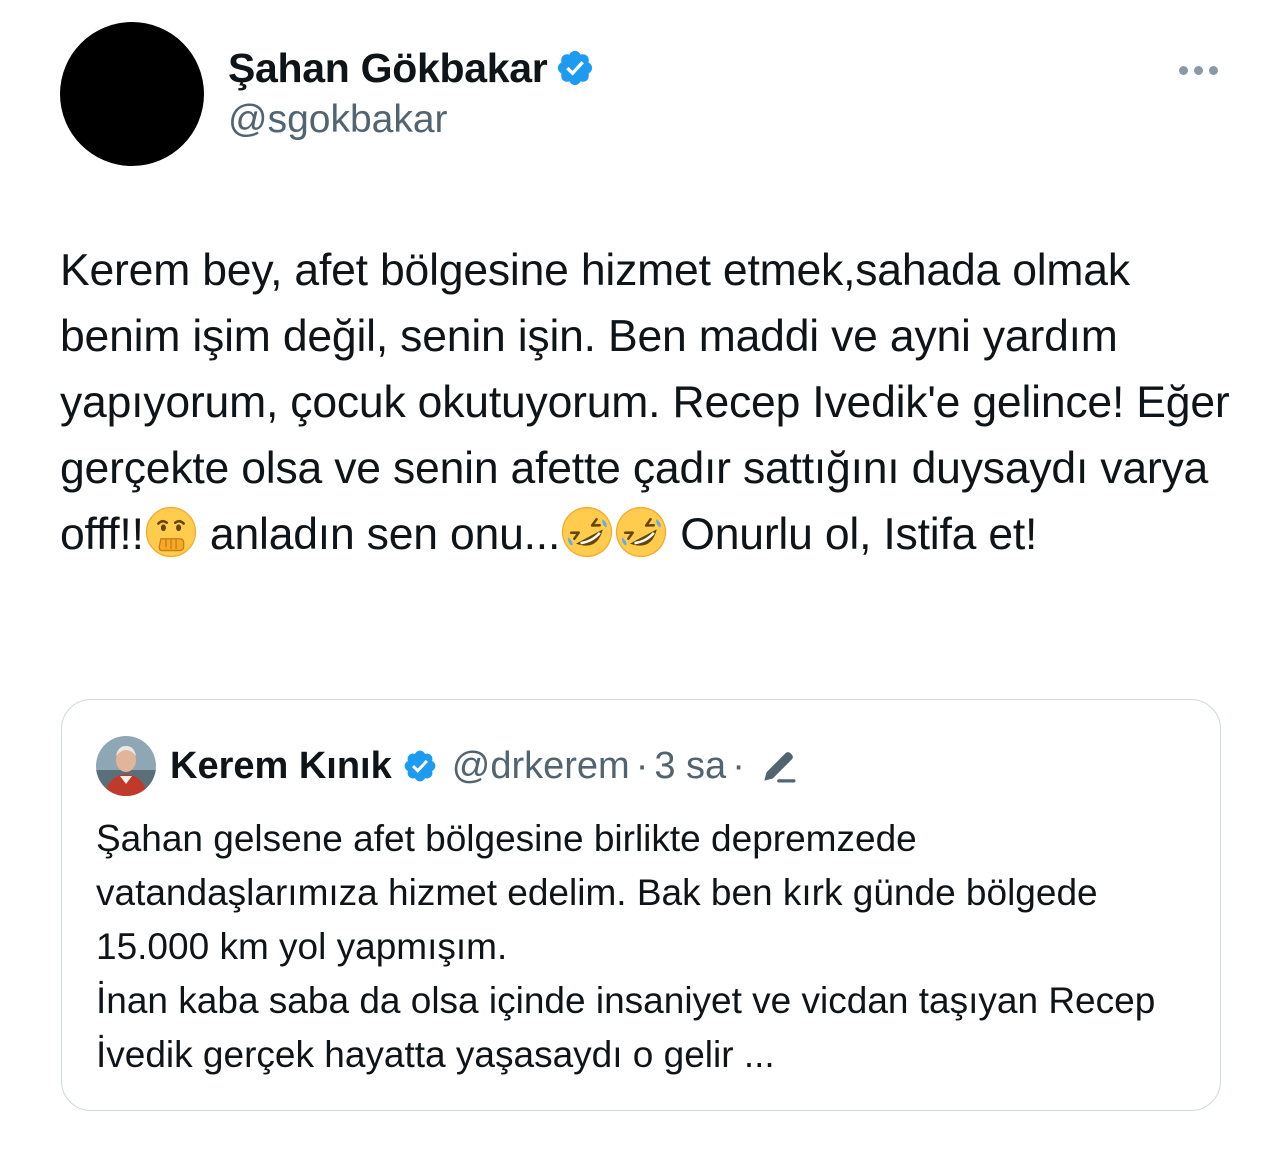 The width and height of the screenshot is (1284, 1150). I want to click on author-handle: @sgokbakar, so click(411, 120).